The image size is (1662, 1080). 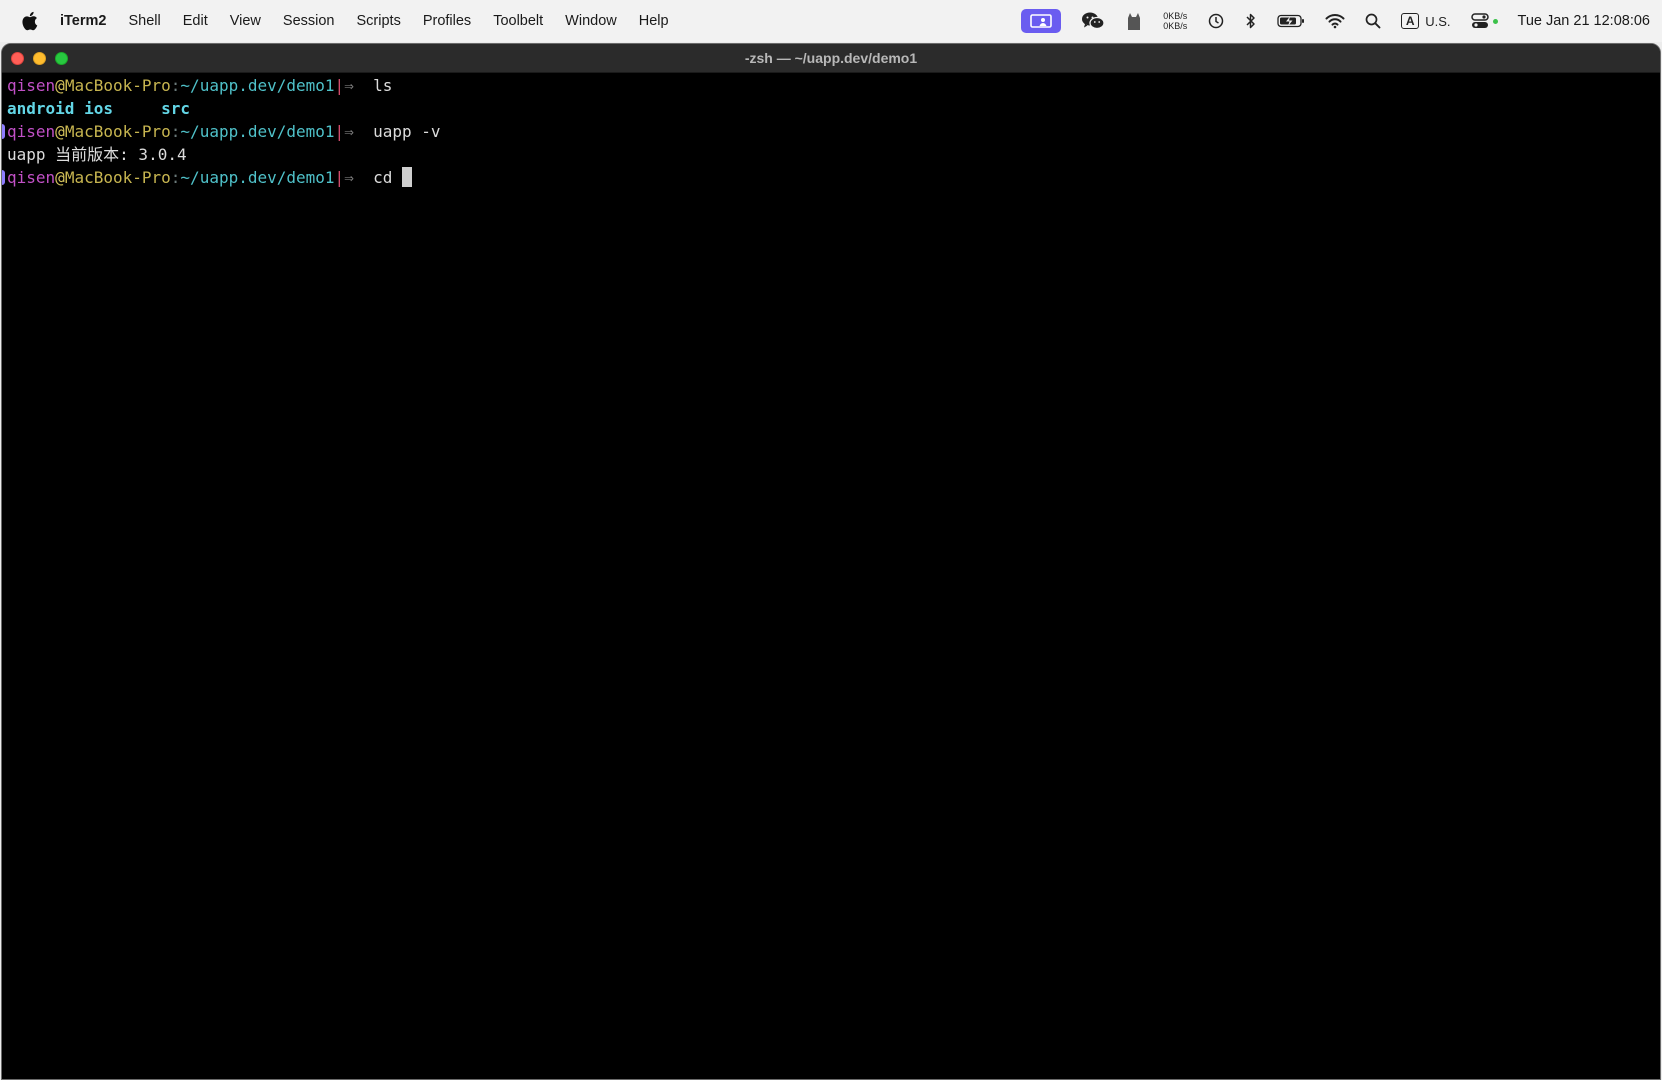 I want to click on window-title: -zsh — ~/uapp.dev/demo1, so click(x=831, y=58).